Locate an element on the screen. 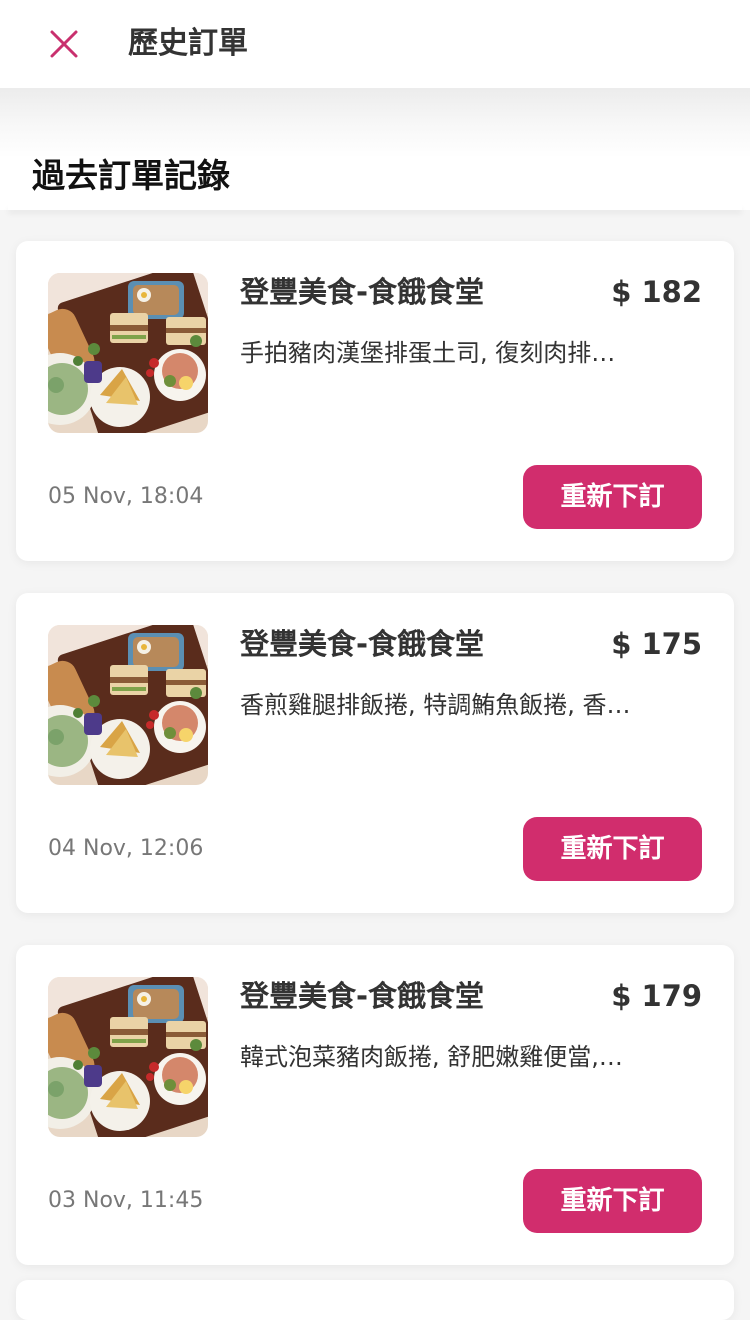 The height and width of the screenshot is (1320, 750). section-divider is located at coordinates (375, 207).